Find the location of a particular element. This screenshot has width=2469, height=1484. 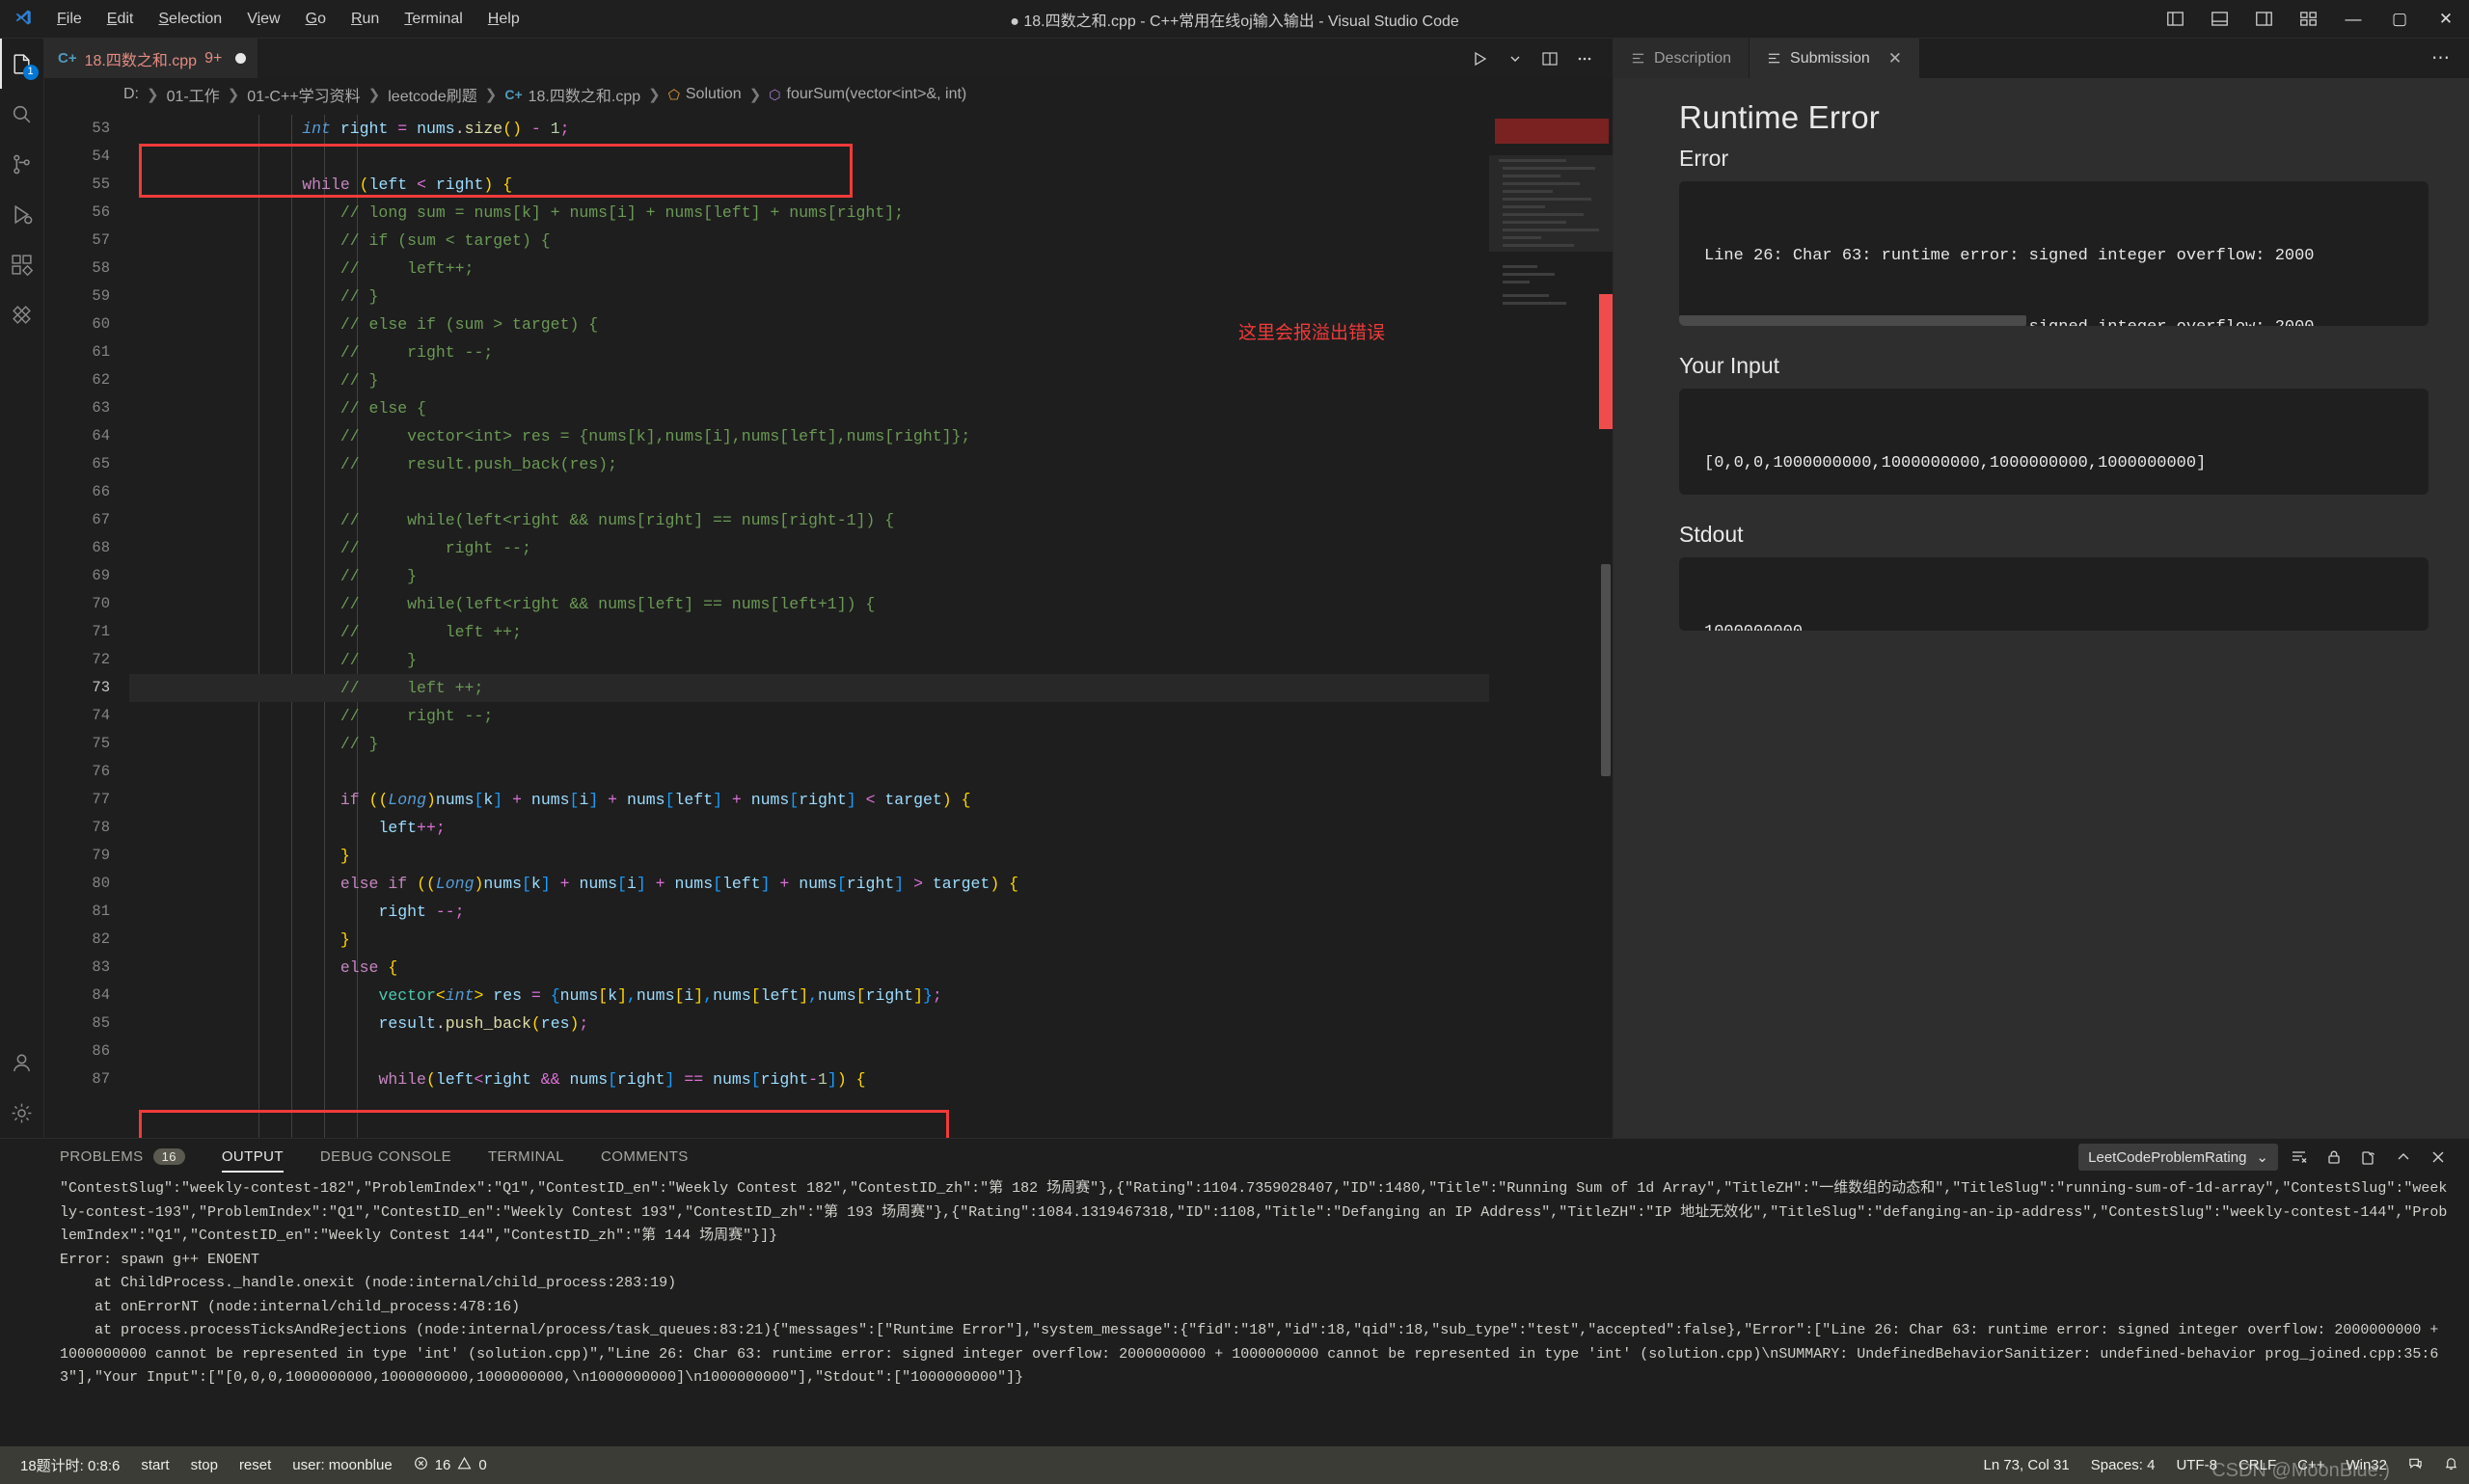

status-notifications is located at coordinates (2451, 1465).